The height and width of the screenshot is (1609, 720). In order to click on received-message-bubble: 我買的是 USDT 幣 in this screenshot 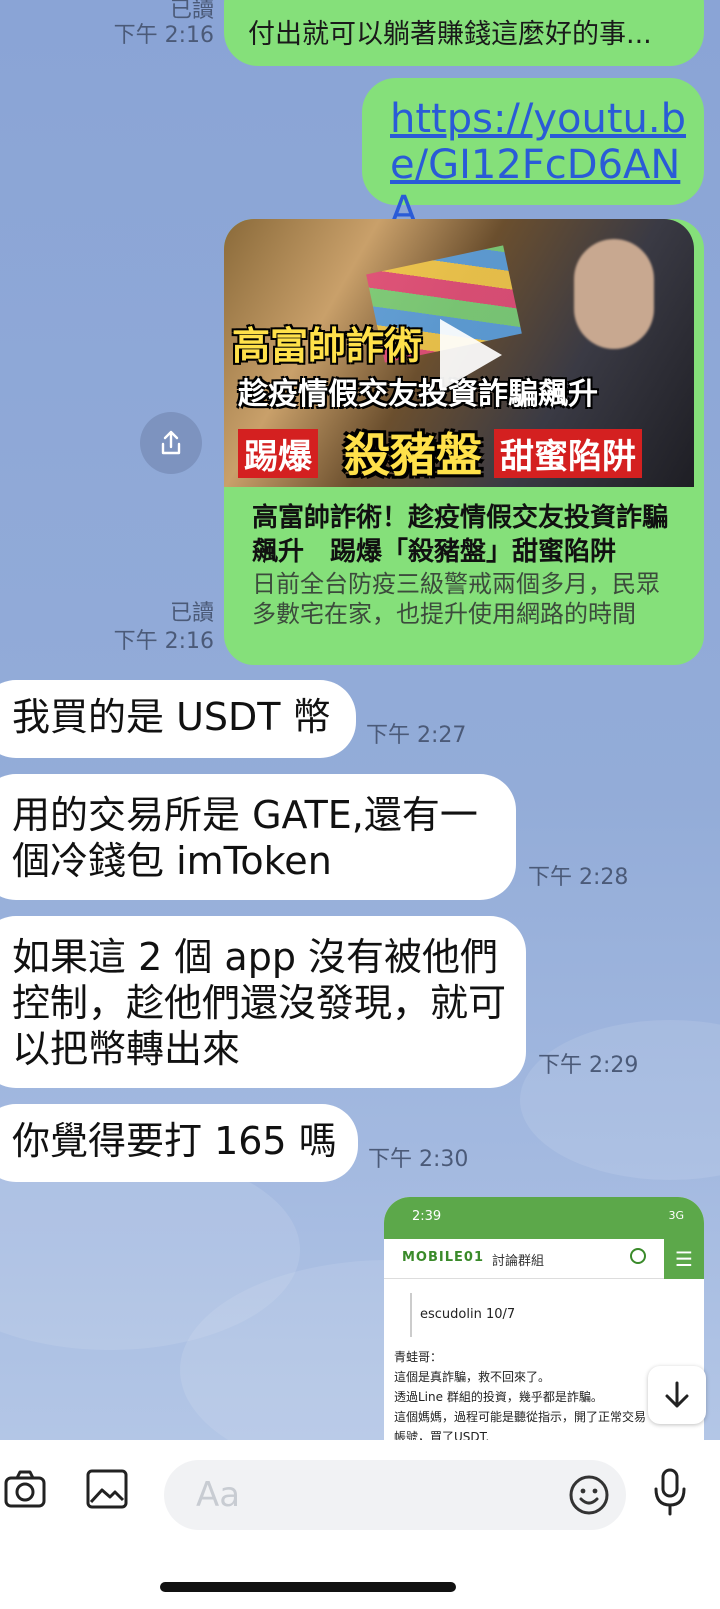, I will do `click(178, 719)`.